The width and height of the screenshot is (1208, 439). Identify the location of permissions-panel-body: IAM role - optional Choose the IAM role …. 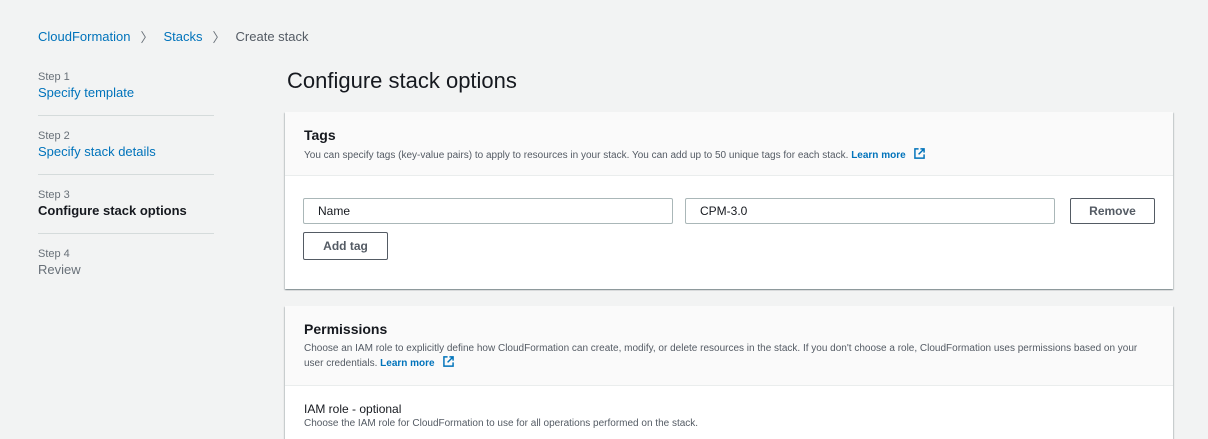
(729, 412).